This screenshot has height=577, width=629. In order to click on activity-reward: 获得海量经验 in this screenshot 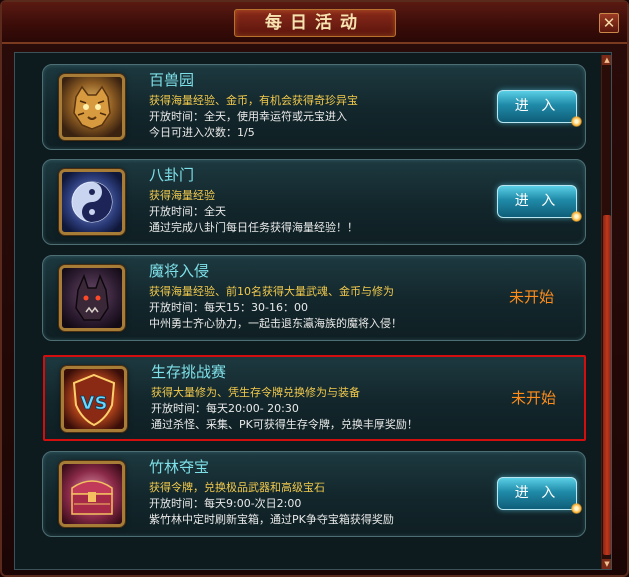, I will do `click(182, 195)`.